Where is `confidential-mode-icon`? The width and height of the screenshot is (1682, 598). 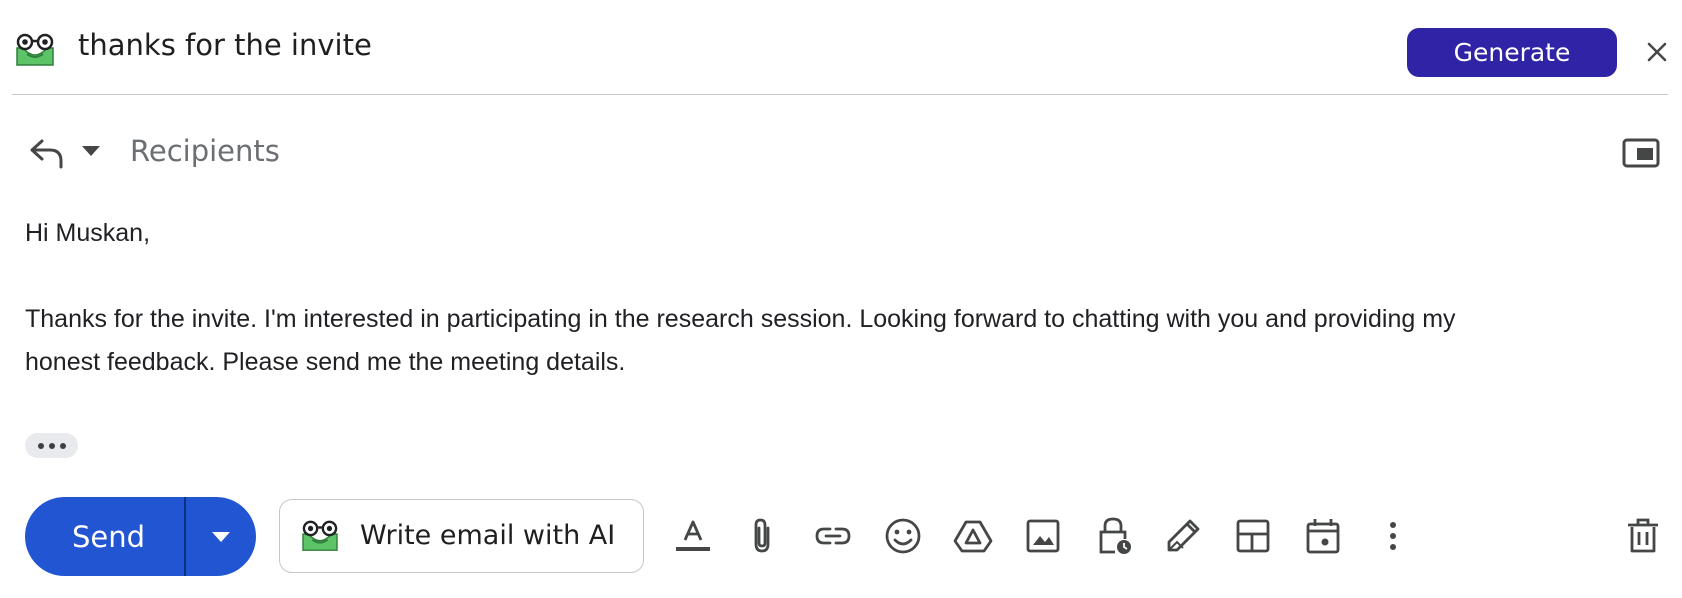 confidential-mode-icon is located at coordinates (1113, 536).